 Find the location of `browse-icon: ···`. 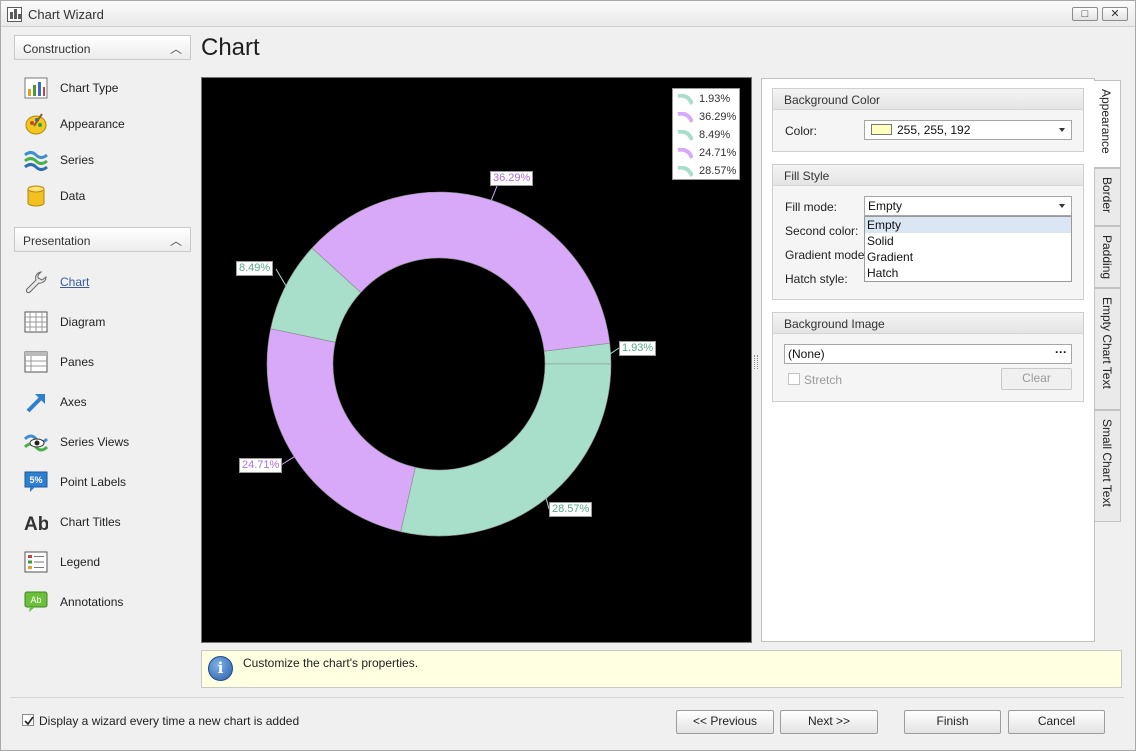

browse-icon: ··· is located at coordinates (1061, 352).